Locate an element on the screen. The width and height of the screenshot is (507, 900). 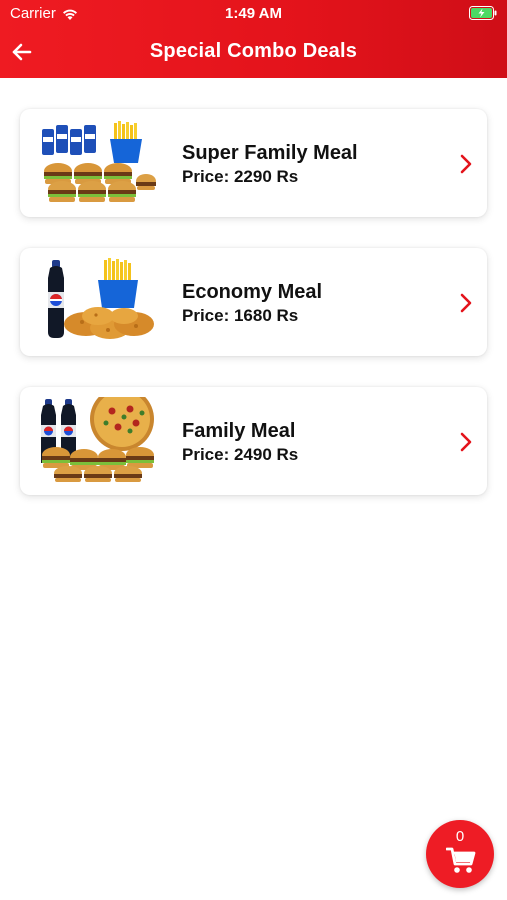
status-time: 1:49 AM is located at coordinates (253, 13).